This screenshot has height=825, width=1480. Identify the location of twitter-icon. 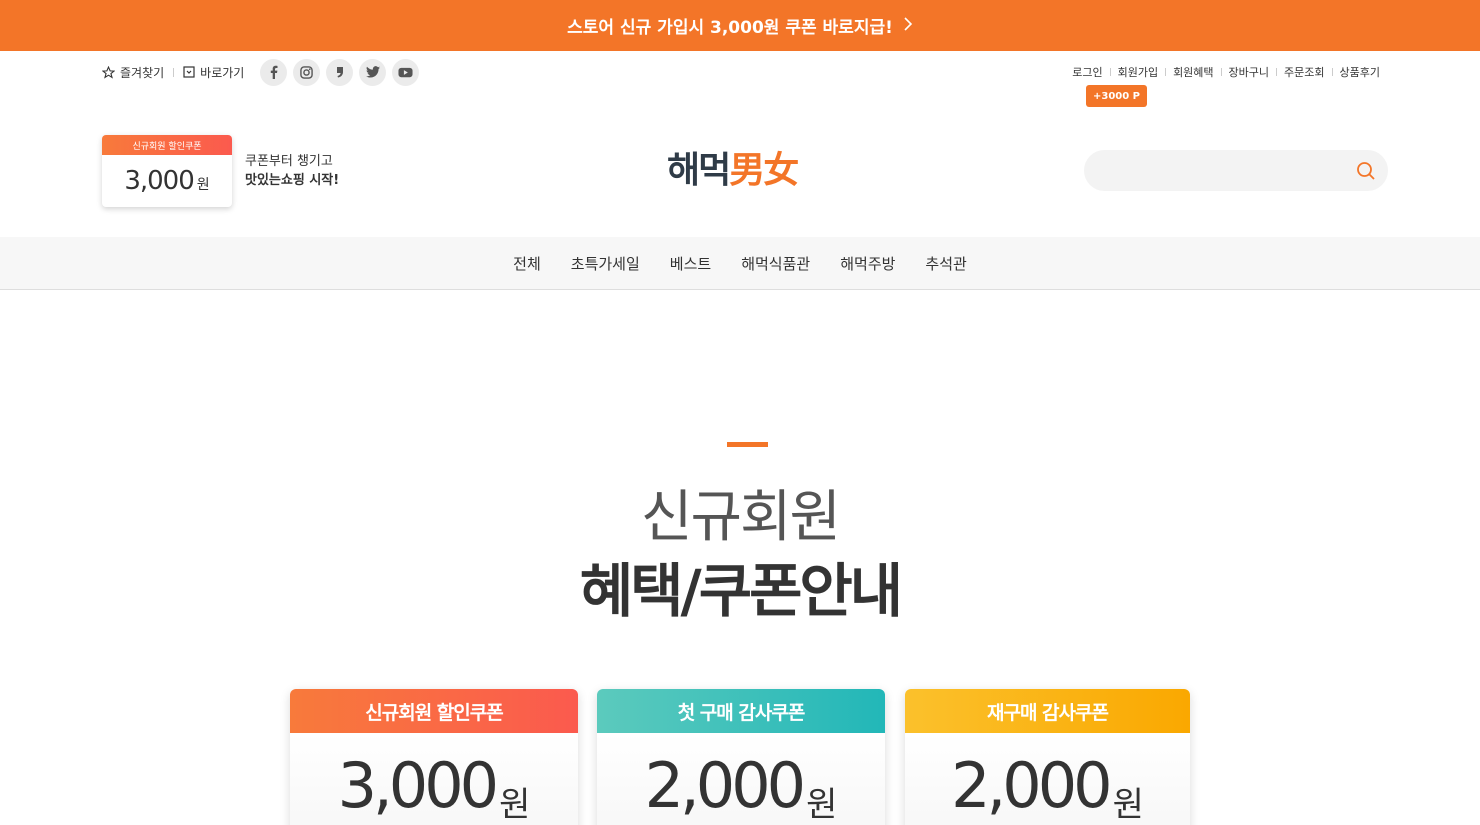
(373, 72).